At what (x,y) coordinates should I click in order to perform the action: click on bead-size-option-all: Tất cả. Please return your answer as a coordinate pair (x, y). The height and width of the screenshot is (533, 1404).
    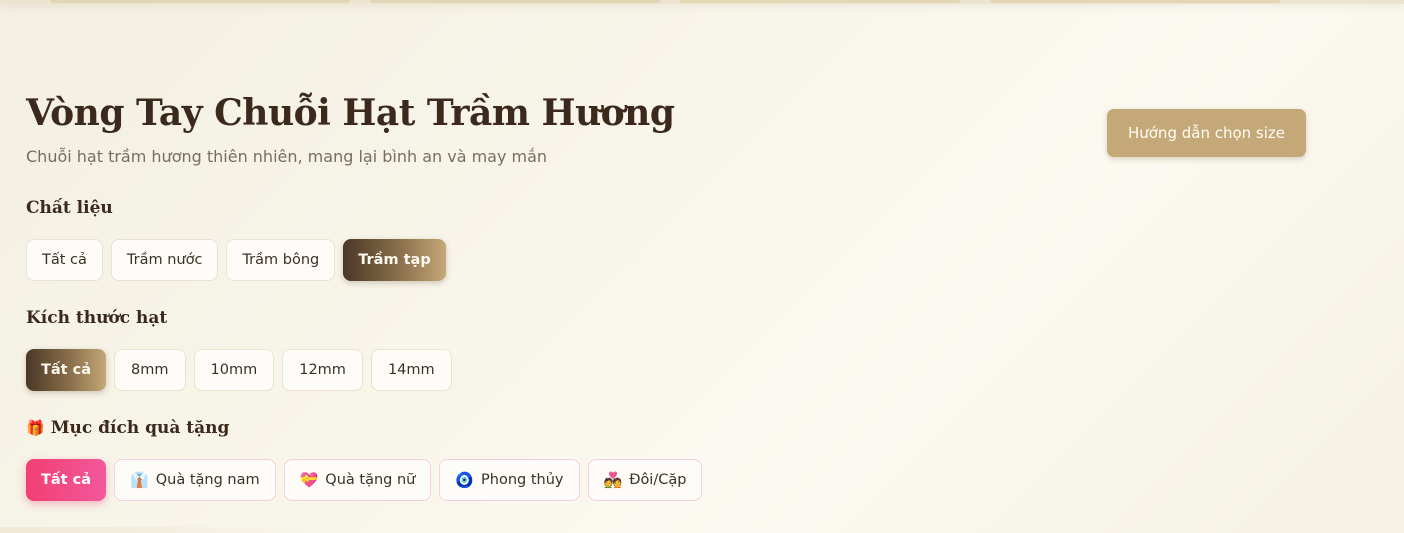
    Looking at the image, I should click on (66, 370).